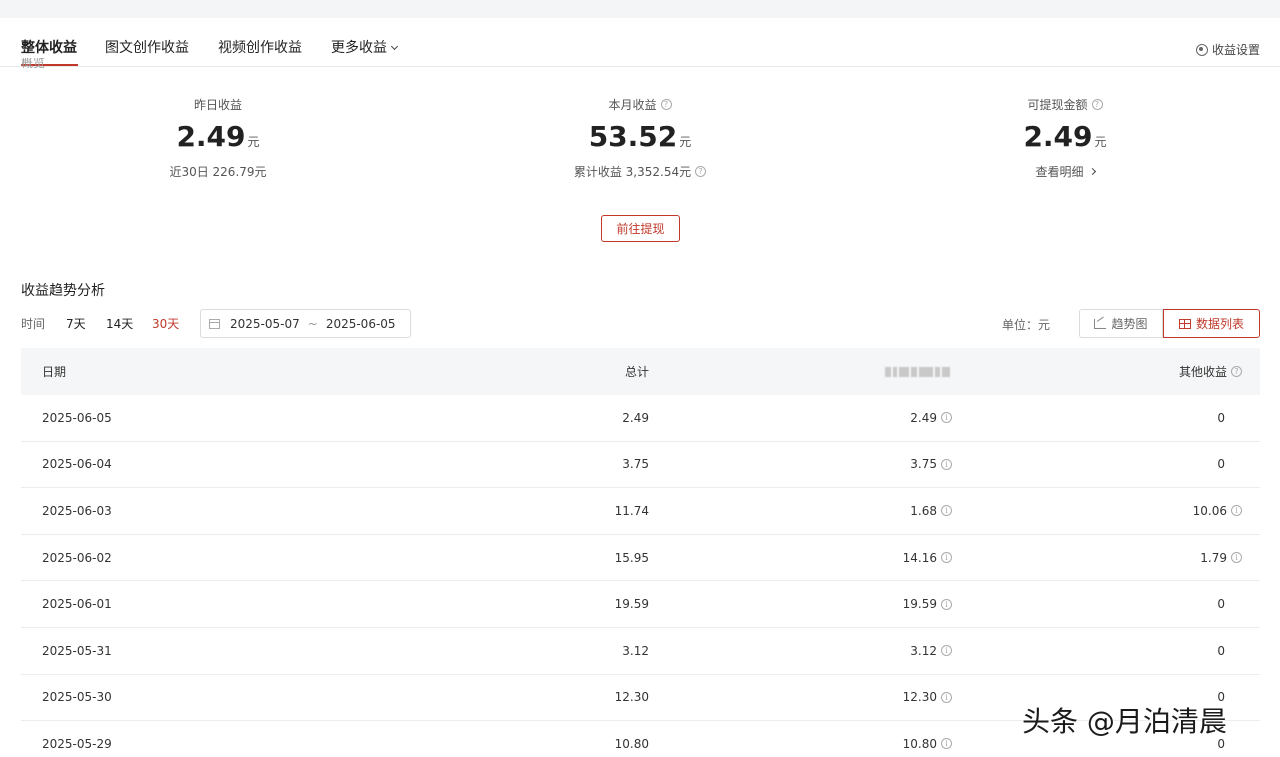  I want to click on row-main-value: 3.75, so click(923, 464).